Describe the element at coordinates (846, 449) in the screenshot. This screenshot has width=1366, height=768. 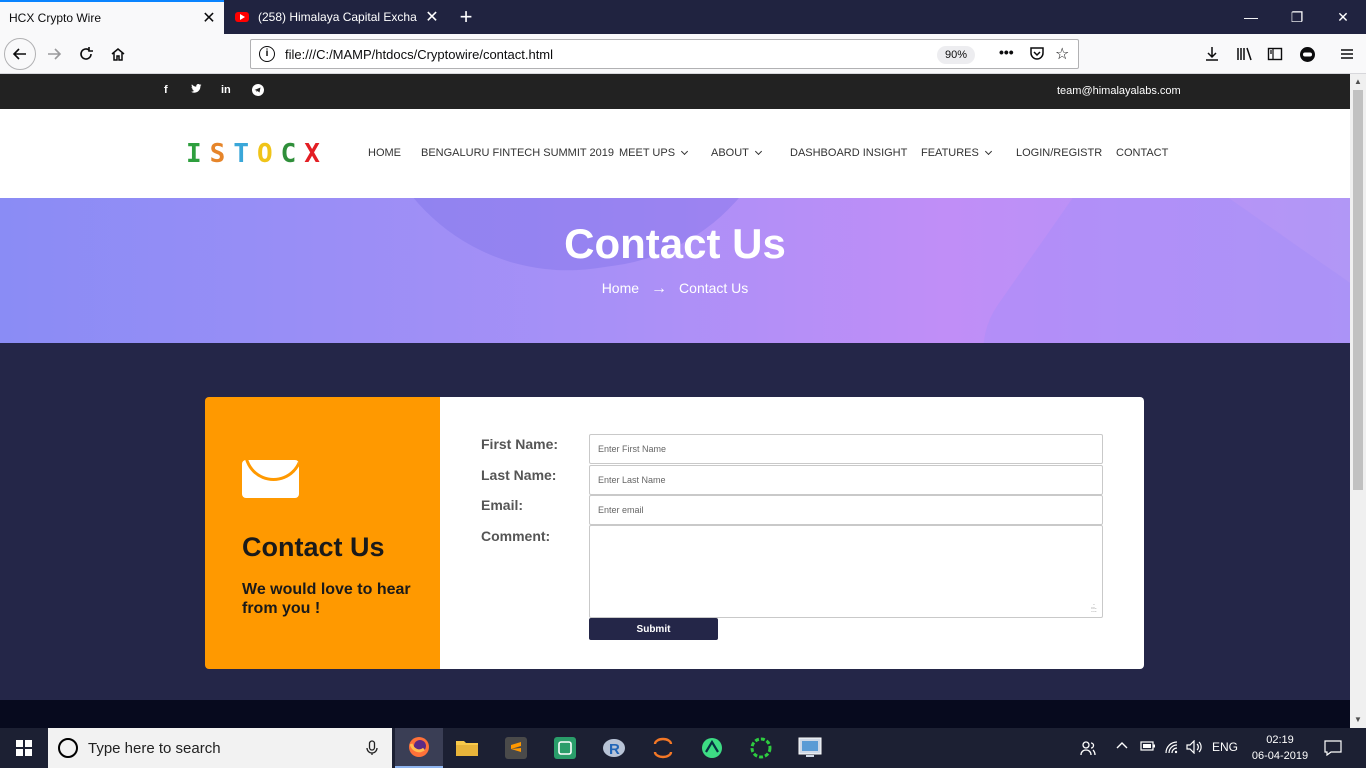
I see `first-name-input` at that location.